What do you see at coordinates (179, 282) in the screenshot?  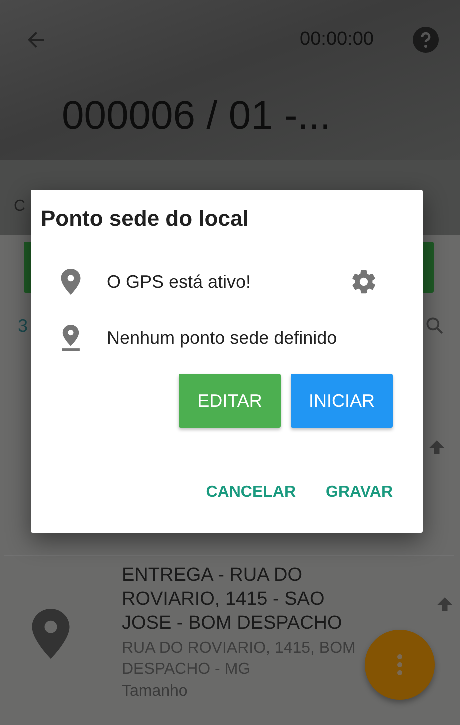 I see `status-text: O GPS está ativo!` at bounding box center [179, 282].